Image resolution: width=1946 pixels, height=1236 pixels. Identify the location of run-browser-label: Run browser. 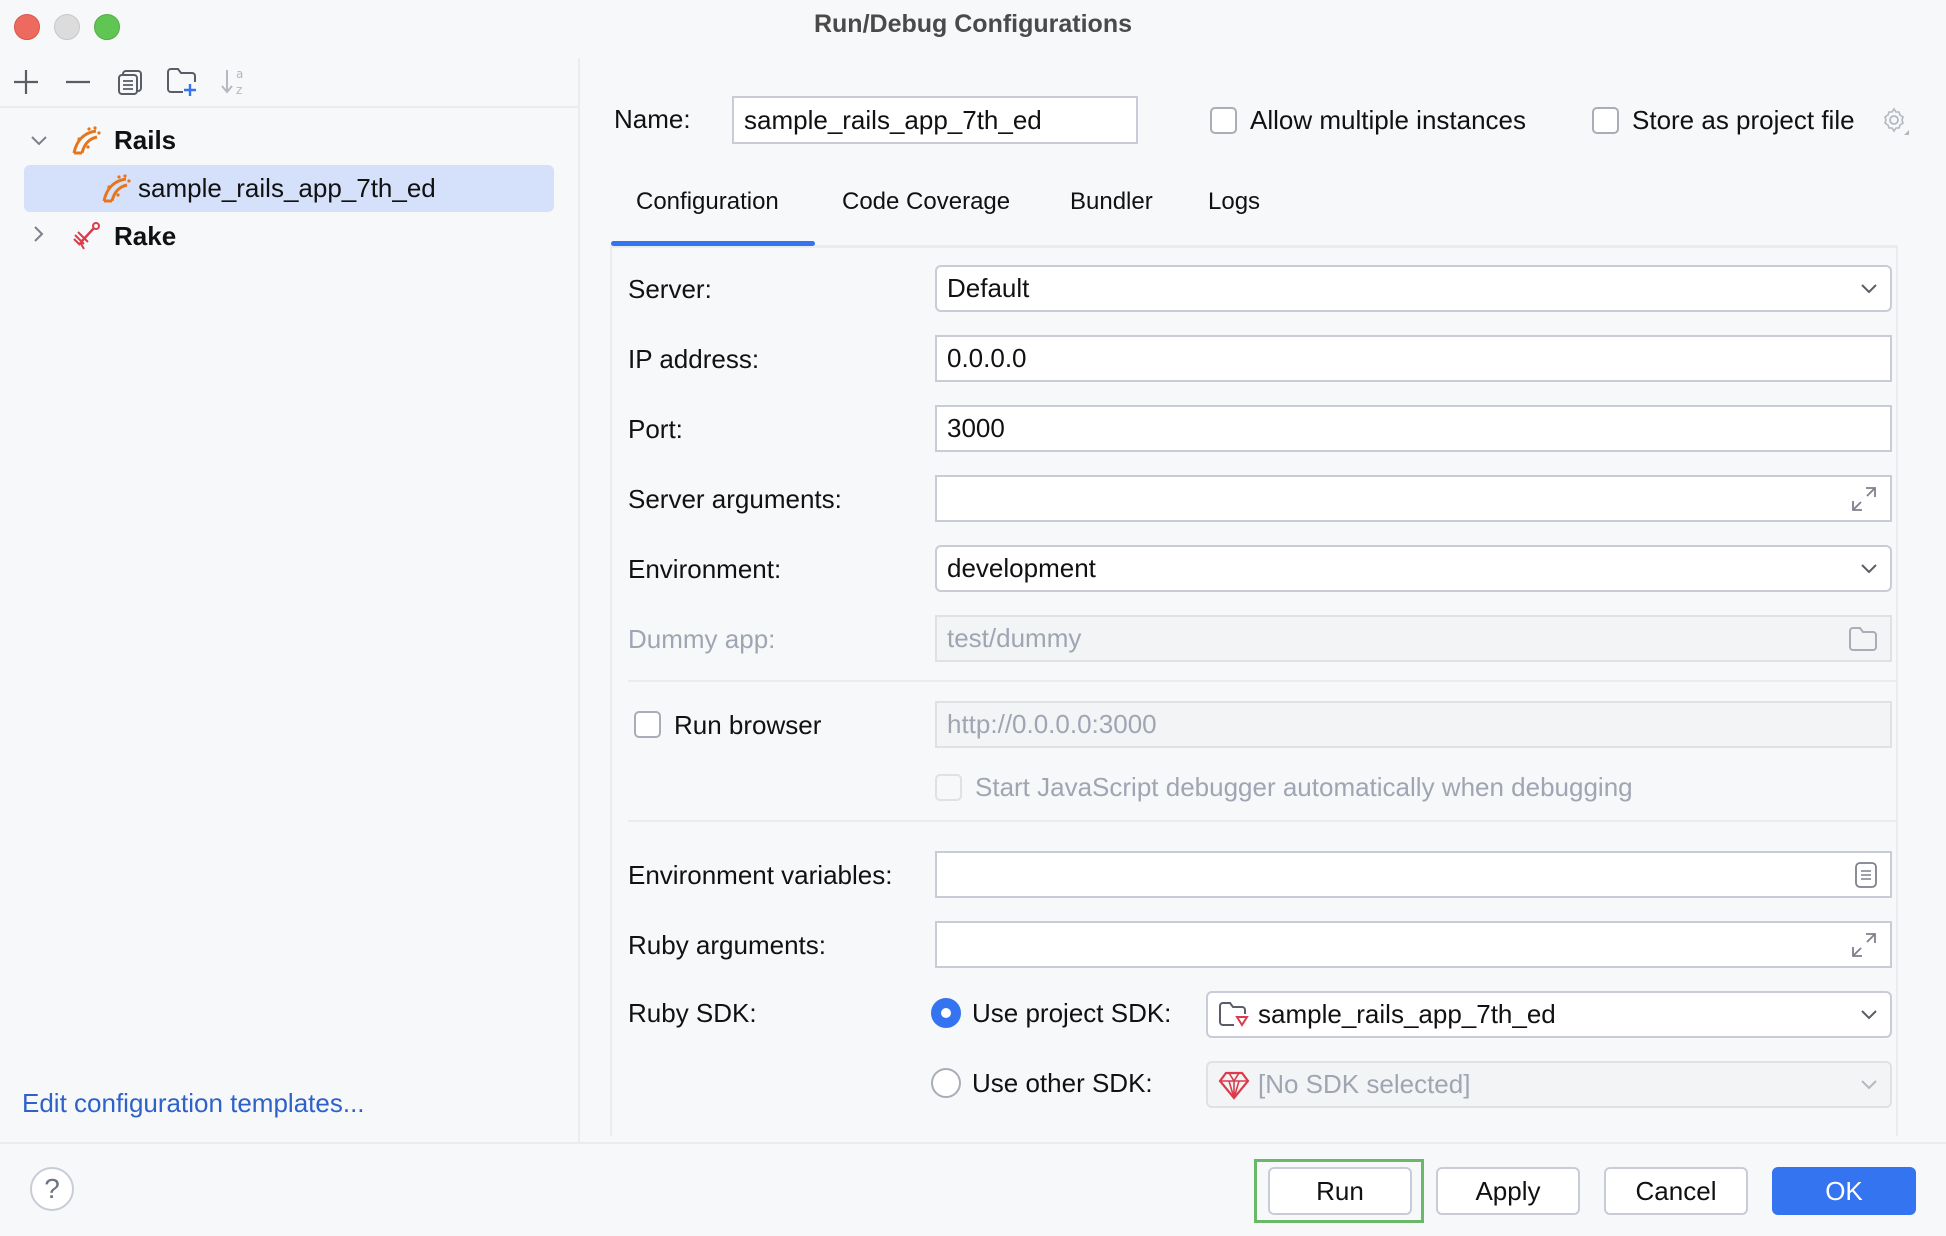
(748, 725).